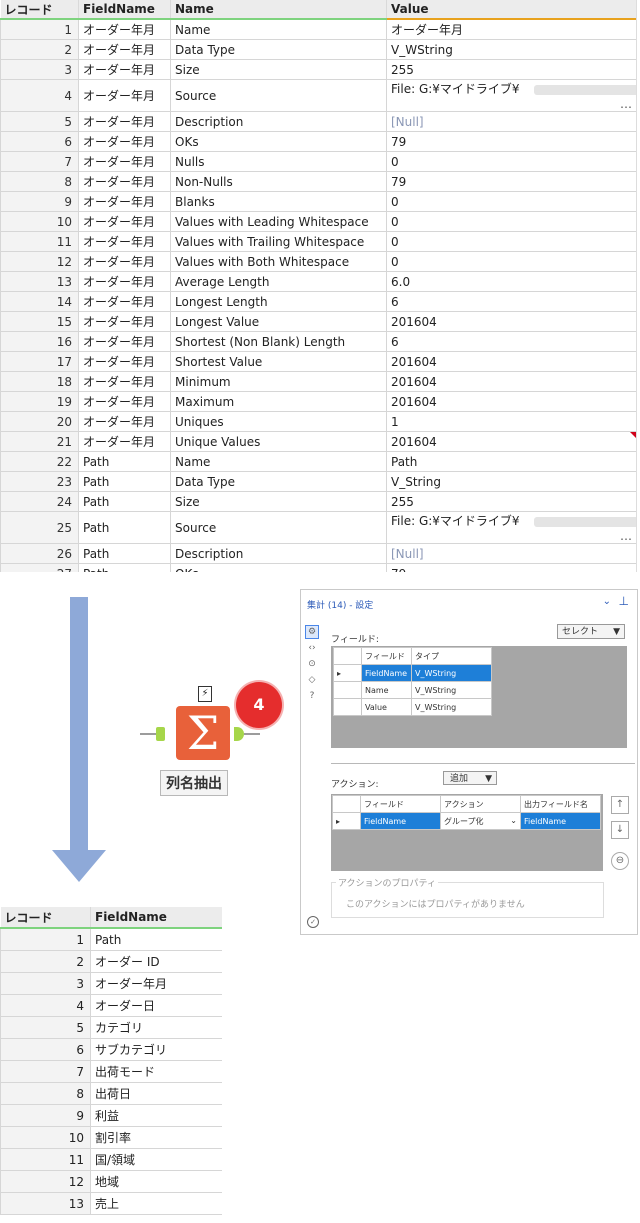  I want to click on value-cell: 6, so click(511, 341).